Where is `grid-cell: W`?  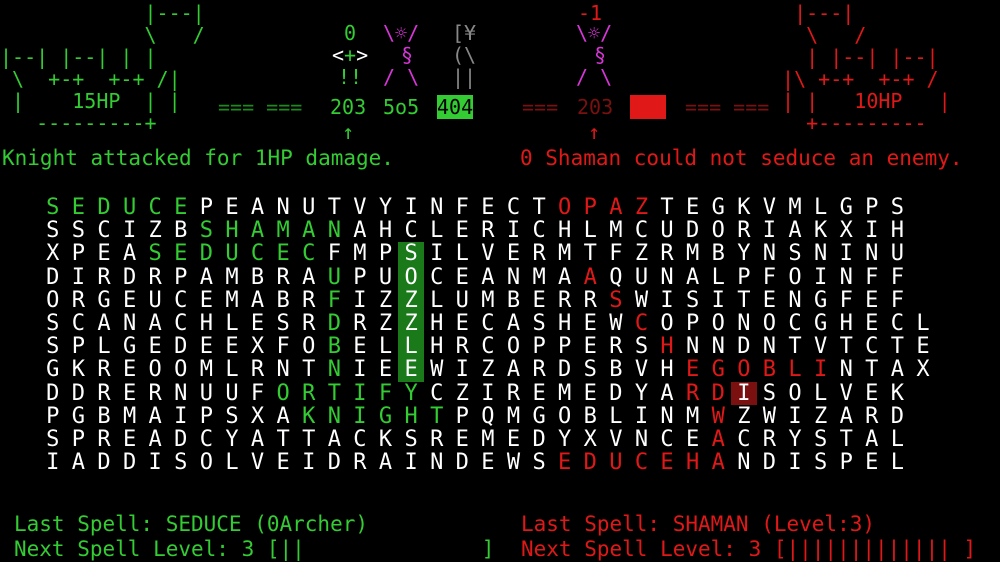
grid-cell: W is located at coordinates (770, 416).